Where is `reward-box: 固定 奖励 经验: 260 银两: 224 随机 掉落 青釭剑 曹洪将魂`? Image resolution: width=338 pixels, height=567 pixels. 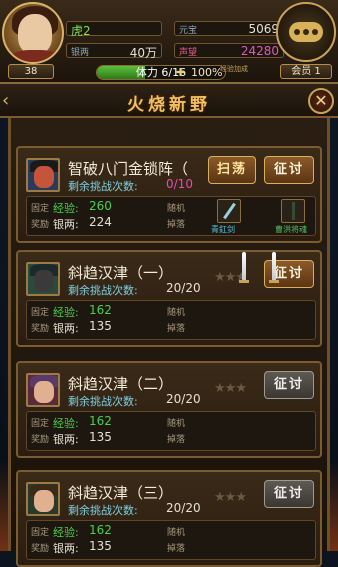
reward-box: 固定 奖励 经验: 260 银两: 224 随机 掉落 青釭剑 曹洪将魂 is located at coordinates (171, 216).